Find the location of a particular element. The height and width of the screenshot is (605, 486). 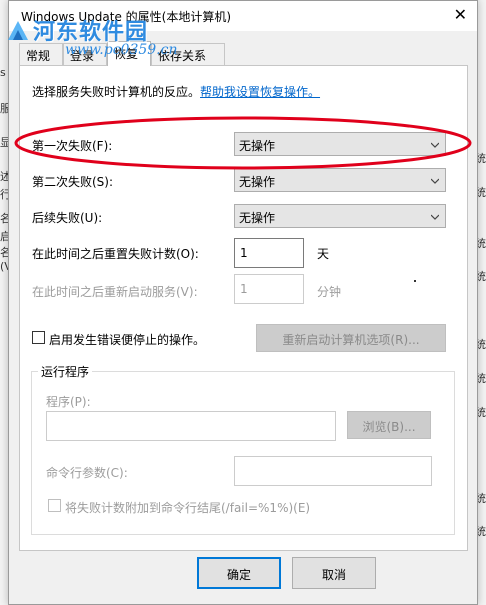

params-label: 命令行参数(C): is located at coordinates (87, 473).